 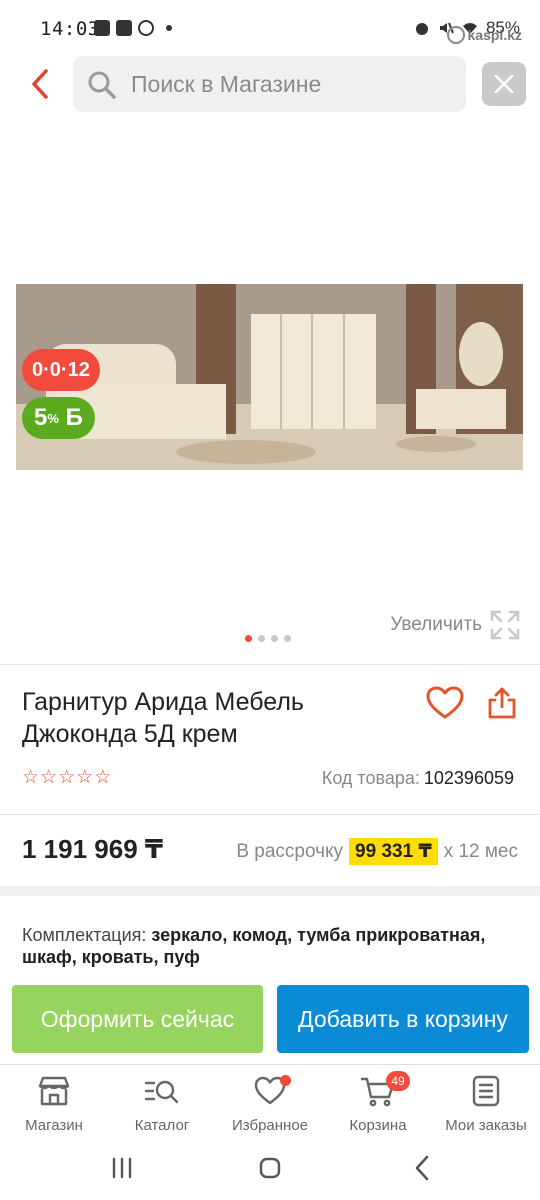 I want to click on add-to-favorites-button, so click(x=445, y=703).